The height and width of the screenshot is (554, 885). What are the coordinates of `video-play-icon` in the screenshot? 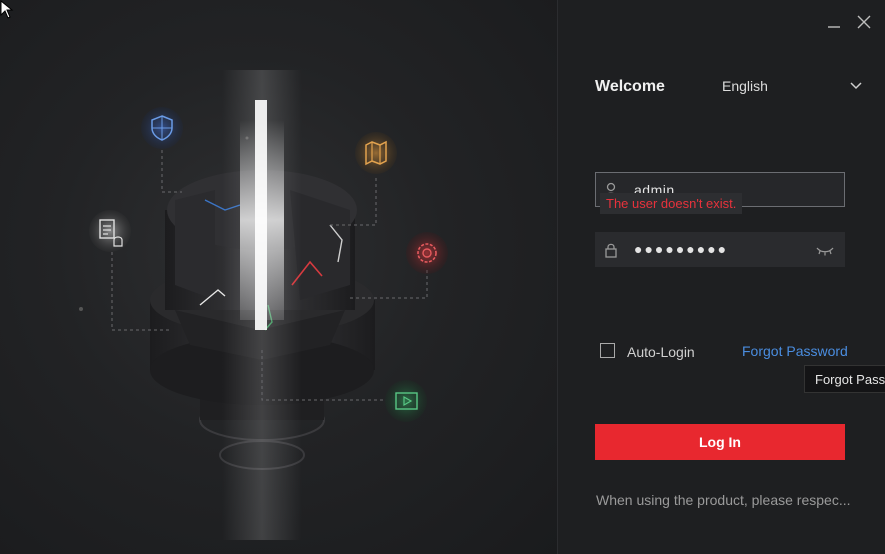 It's located at (406, 401).